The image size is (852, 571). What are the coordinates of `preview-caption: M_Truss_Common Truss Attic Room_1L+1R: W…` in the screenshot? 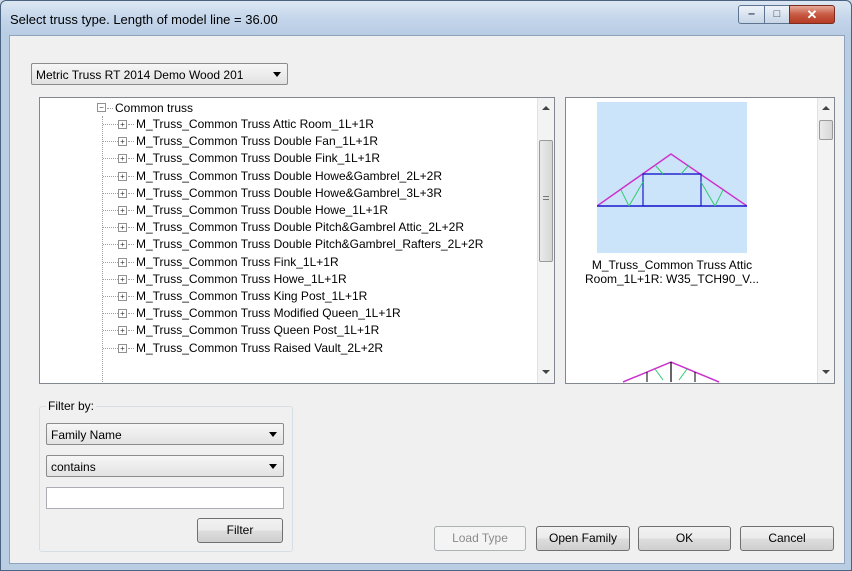 It's located at (672, 272).